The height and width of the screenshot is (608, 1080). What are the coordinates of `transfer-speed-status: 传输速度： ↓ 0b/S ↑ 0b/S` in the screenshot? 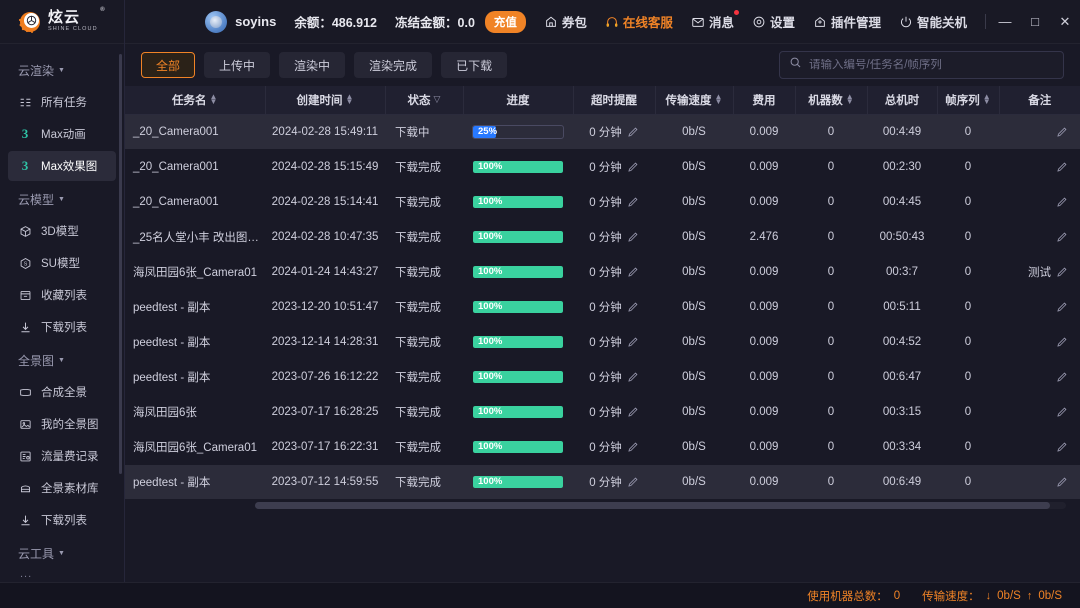 It's located at (992, 596).